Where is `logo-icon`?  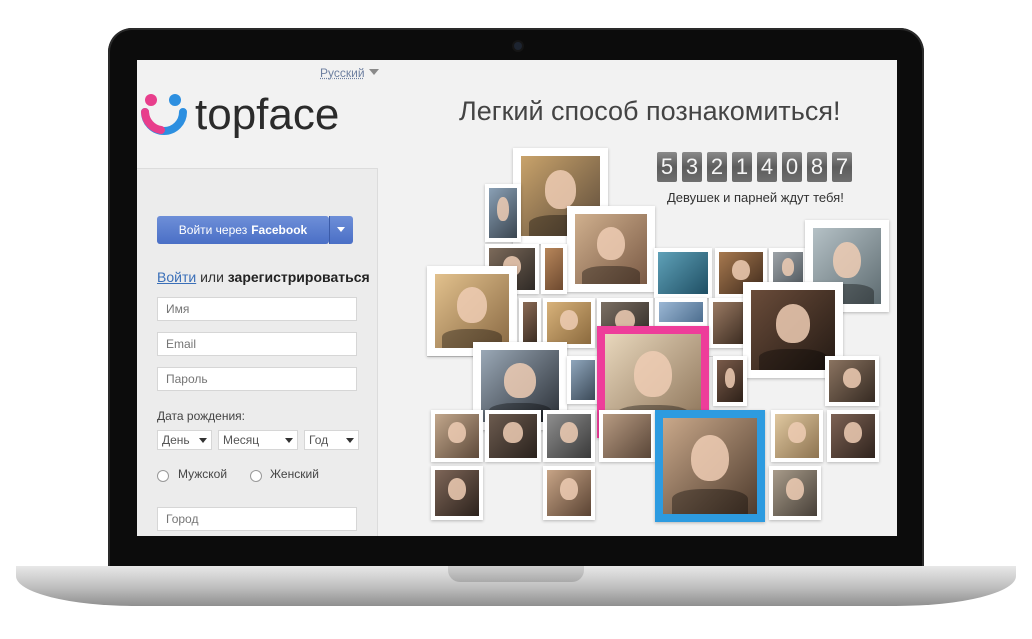 logo-icon is located at coordinates (164, 114).